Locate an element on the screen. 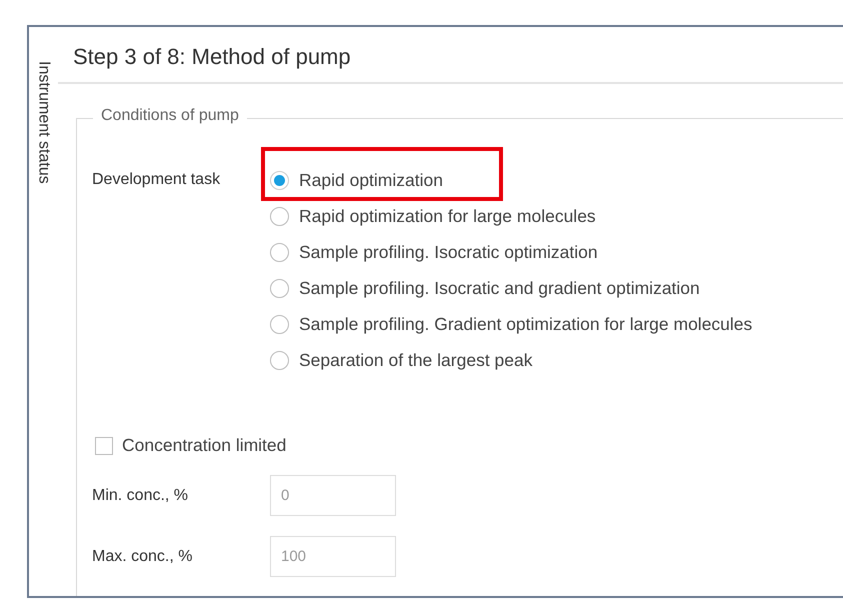 The image size is (843, 613). option-label: Sample profiling. Gradient optimization for large molecules is located at coordinates (525, 324).